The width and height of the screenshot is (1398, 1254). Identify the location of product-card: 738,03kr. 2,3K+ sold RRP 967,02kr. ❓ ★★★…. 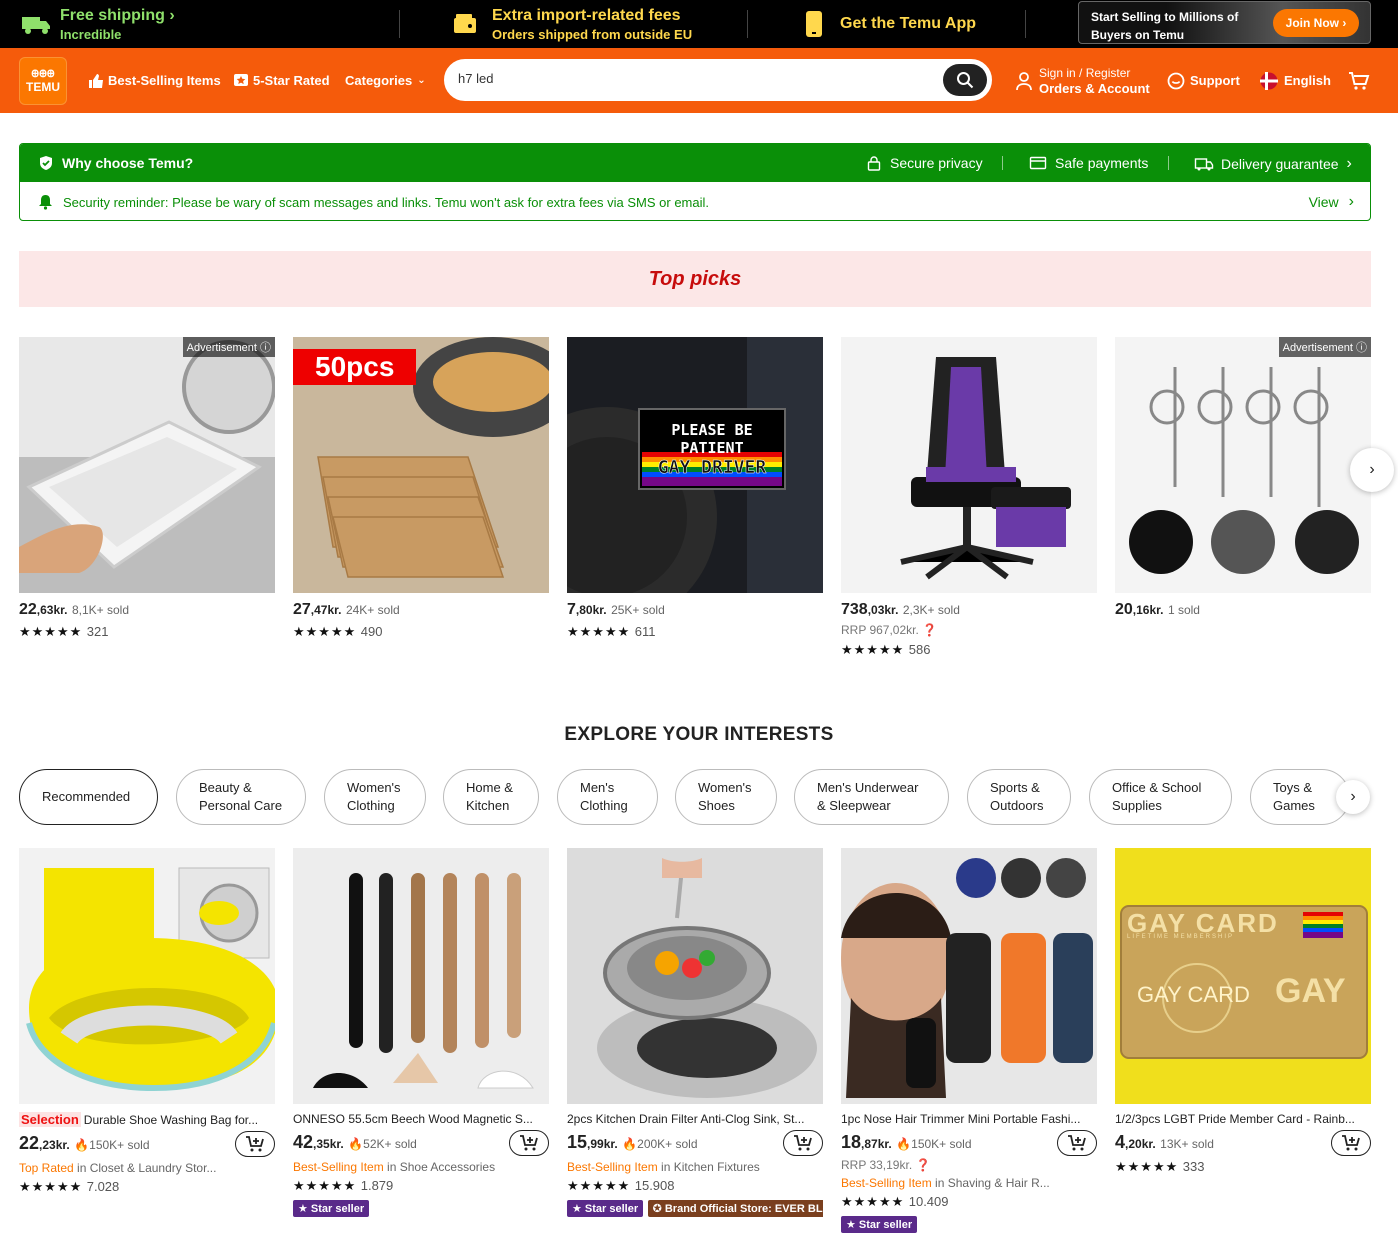
(969, 498).